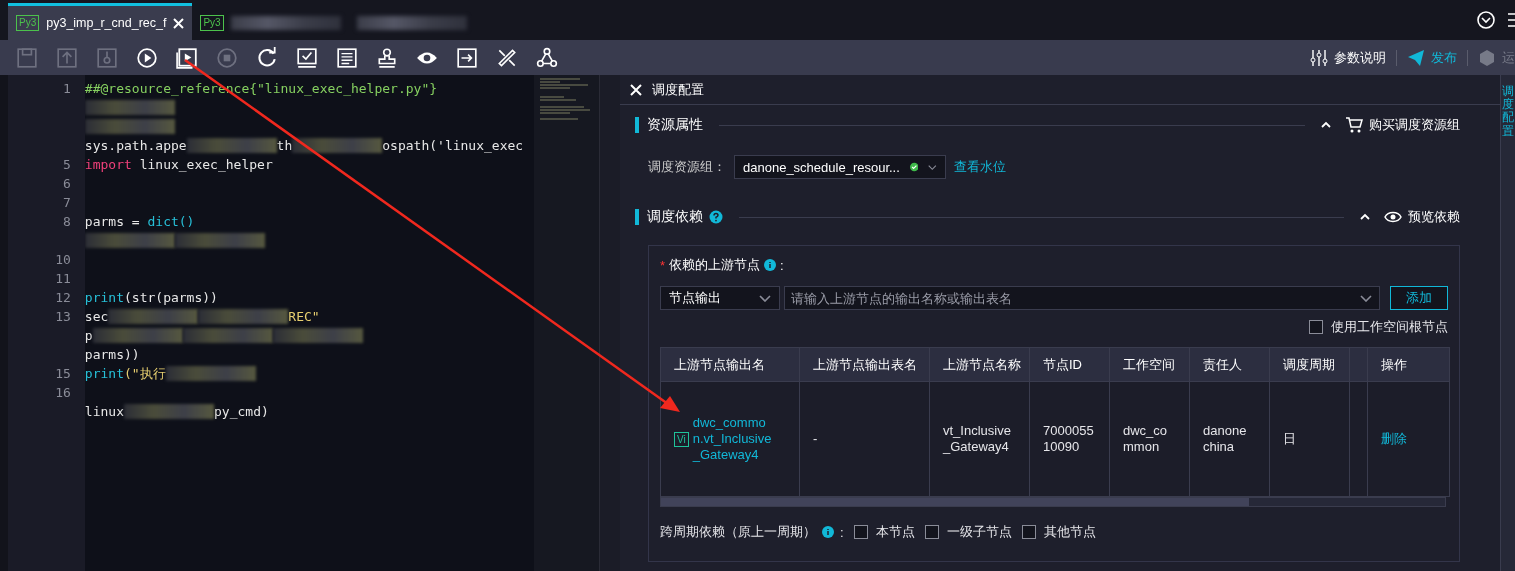  What do you see at coordinates (1354, 125) in the screenshot?
I see `cart-icon` at bounding box center [1354, 125].